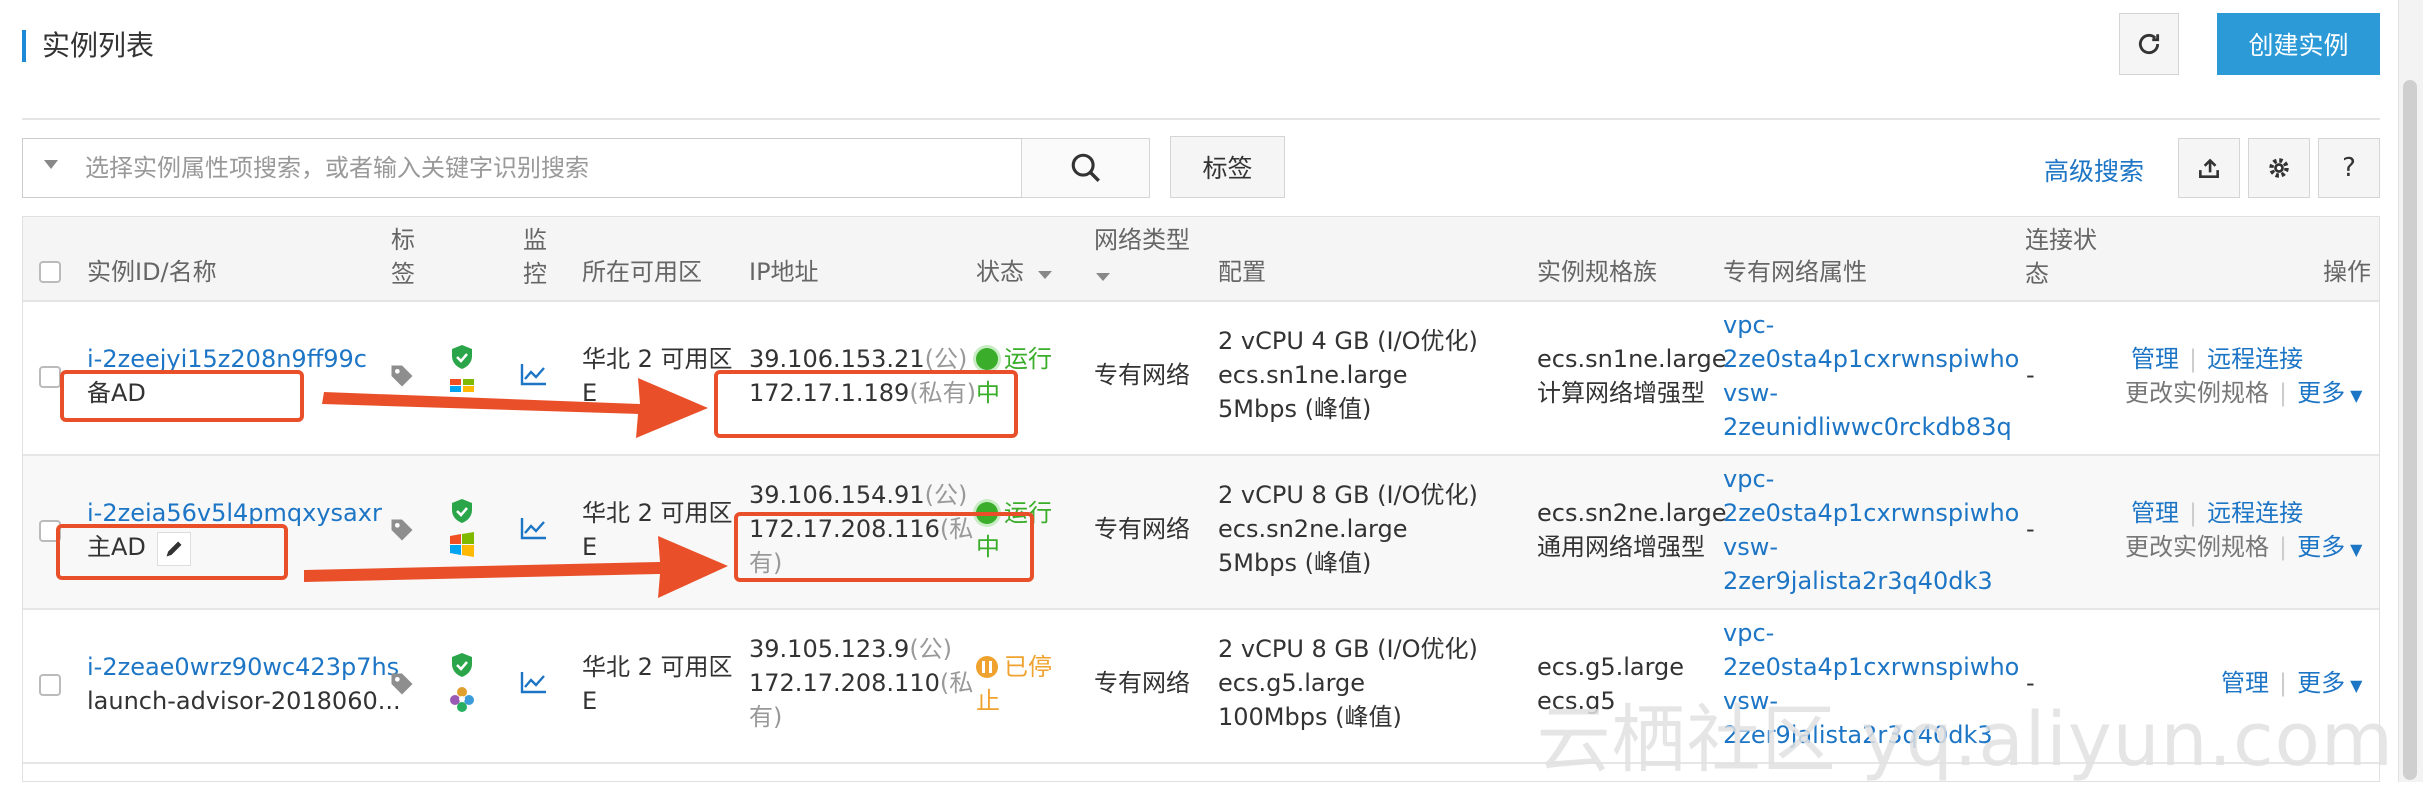 The height and width of the screenshot is (787, 2424). I want to click on arrow-backup, so click(515, 408).